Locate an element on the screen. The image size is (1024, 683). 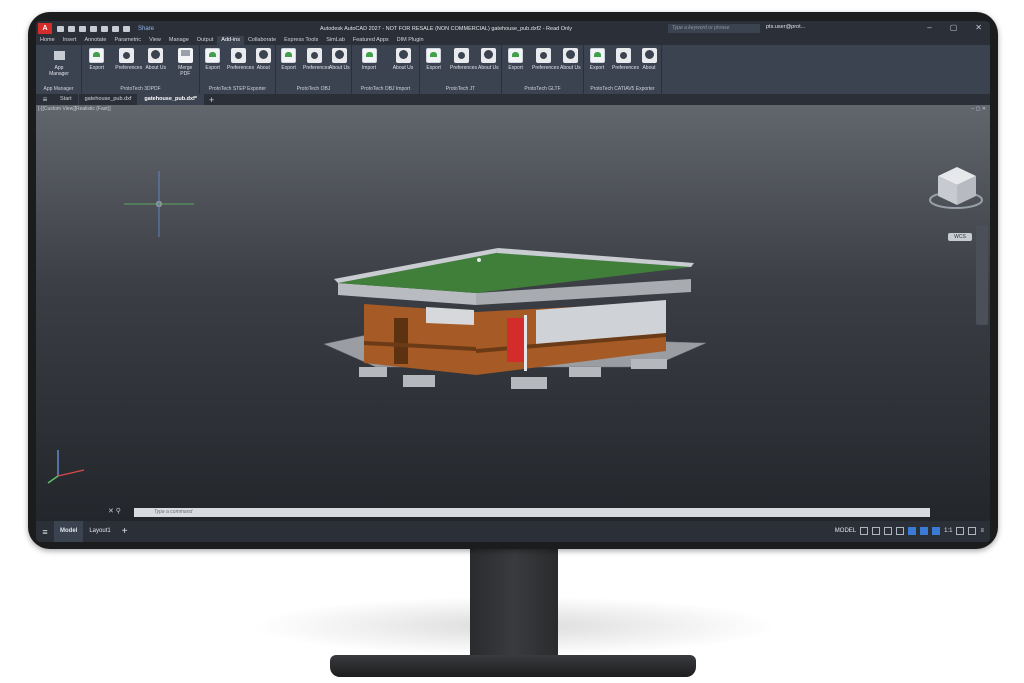
export-icon is located at coordinates (289, 55).